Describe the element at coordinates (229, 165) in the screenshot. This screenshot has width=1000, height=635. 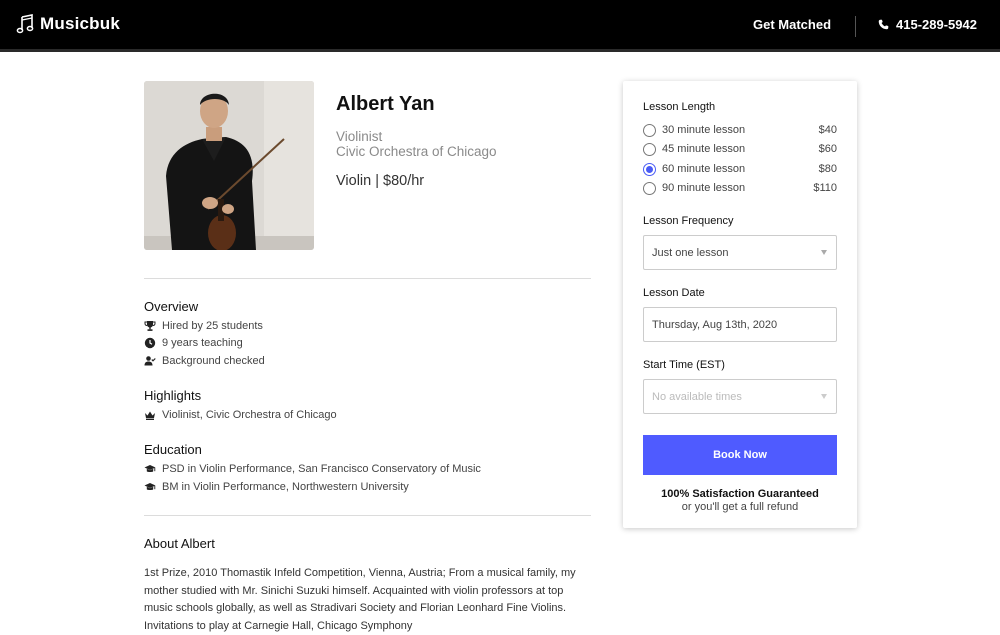
I see `teacher-photo` at that location.